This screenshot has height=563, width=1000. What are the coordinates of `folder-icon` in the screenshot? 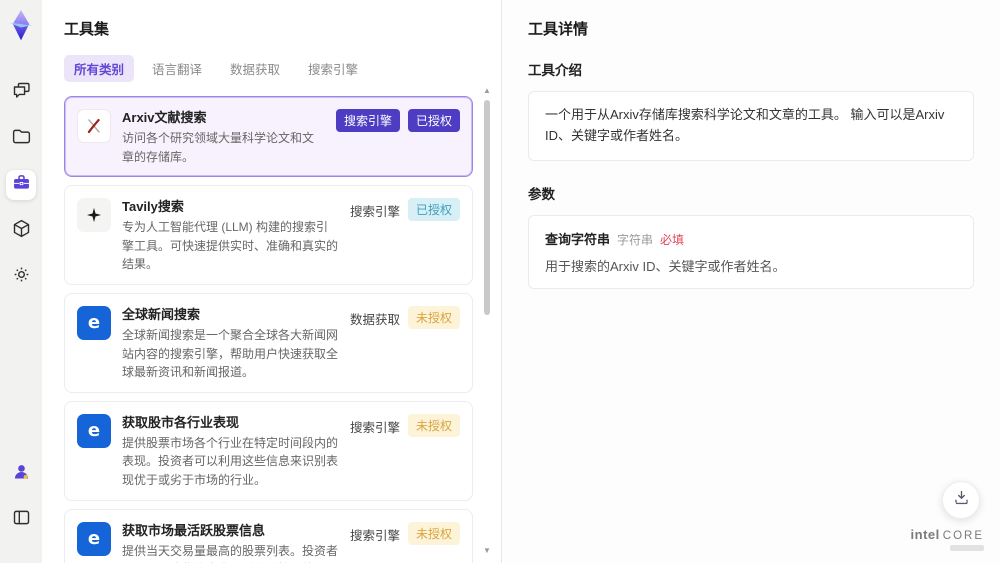 It's located at (21, 139).